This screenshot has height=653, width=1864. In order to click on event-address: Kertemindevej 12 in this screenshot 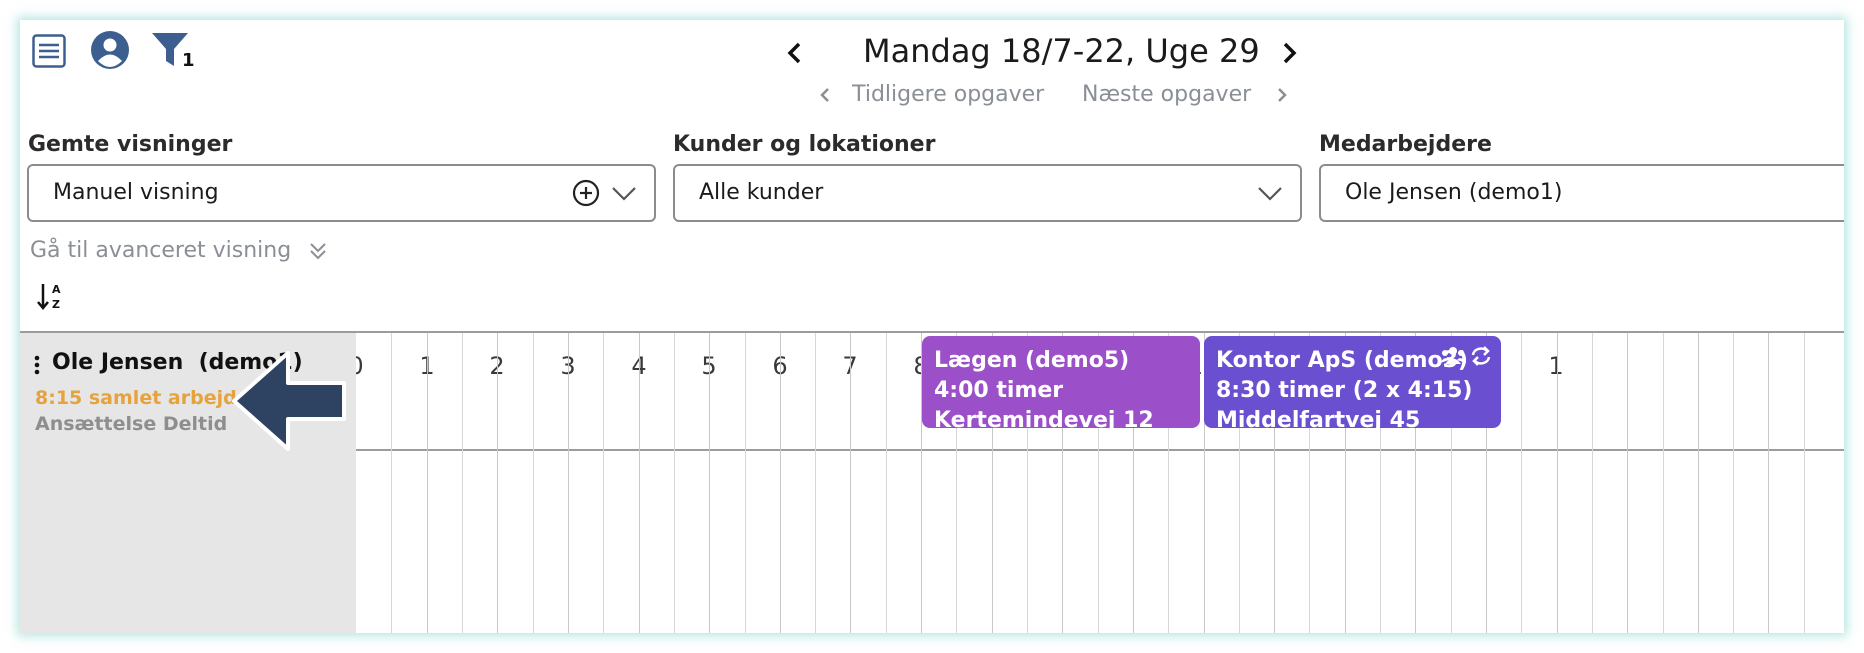, I will do `click(1044, 420)`.